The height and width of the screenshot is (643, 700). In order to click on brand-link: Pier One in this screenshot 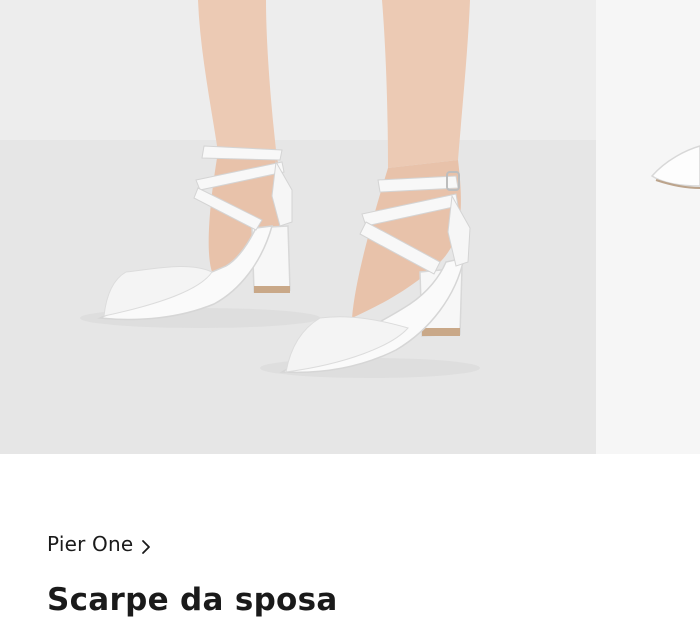, I will do `click(99, 544)`.